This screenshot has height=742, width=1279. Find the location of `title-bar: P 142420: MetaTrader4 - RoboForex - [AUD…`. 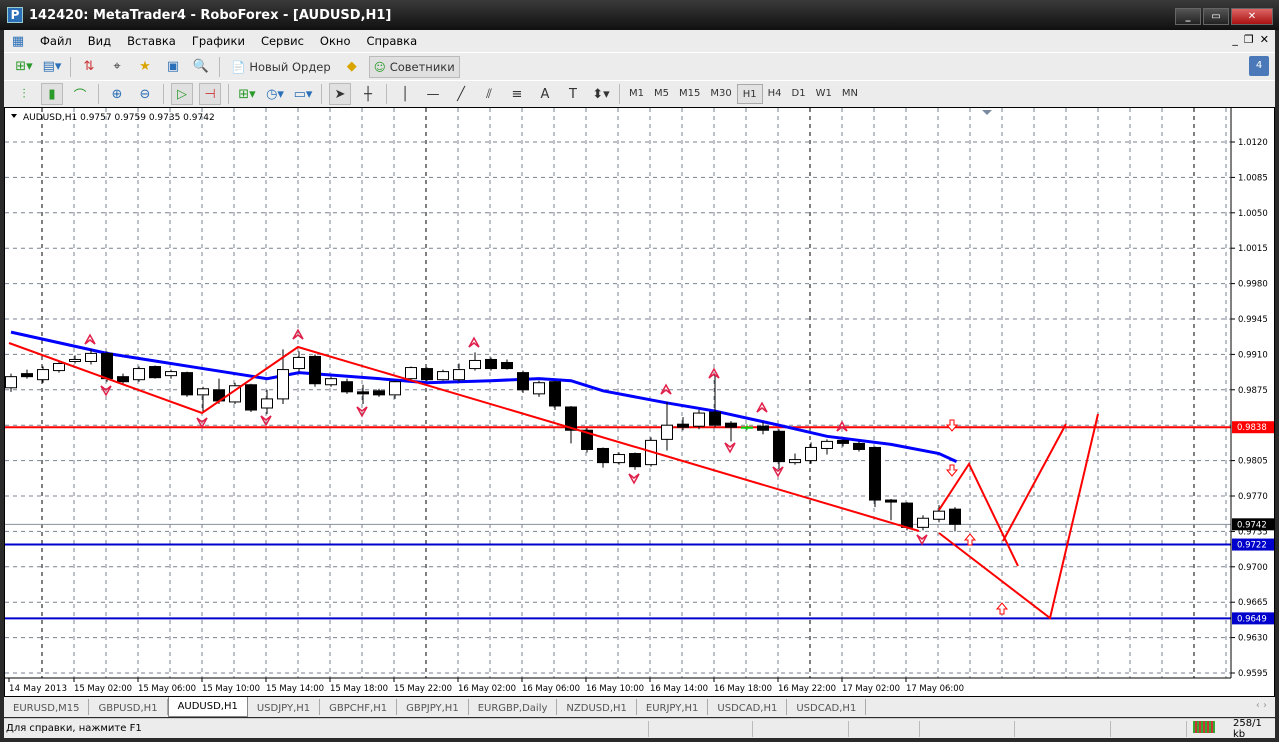

title-bar: P 142420: MetaTrader4 - RoboForex - [AUD… is located at coordinates (639, 15).